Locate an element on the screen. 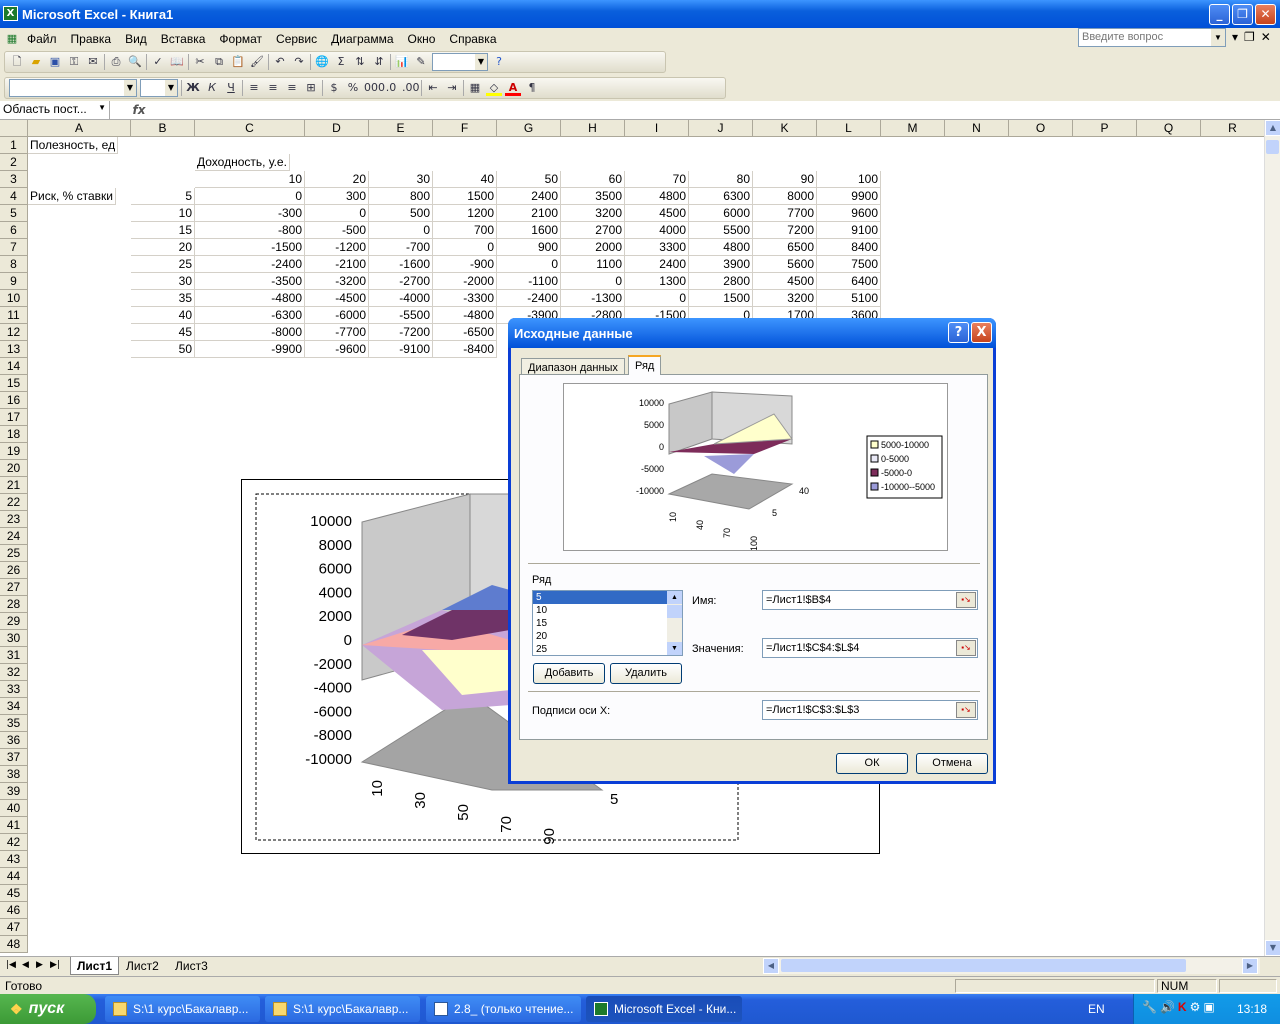 The image size is (1280, 1024). cell: 7500 is located at coordinates (849, 264).